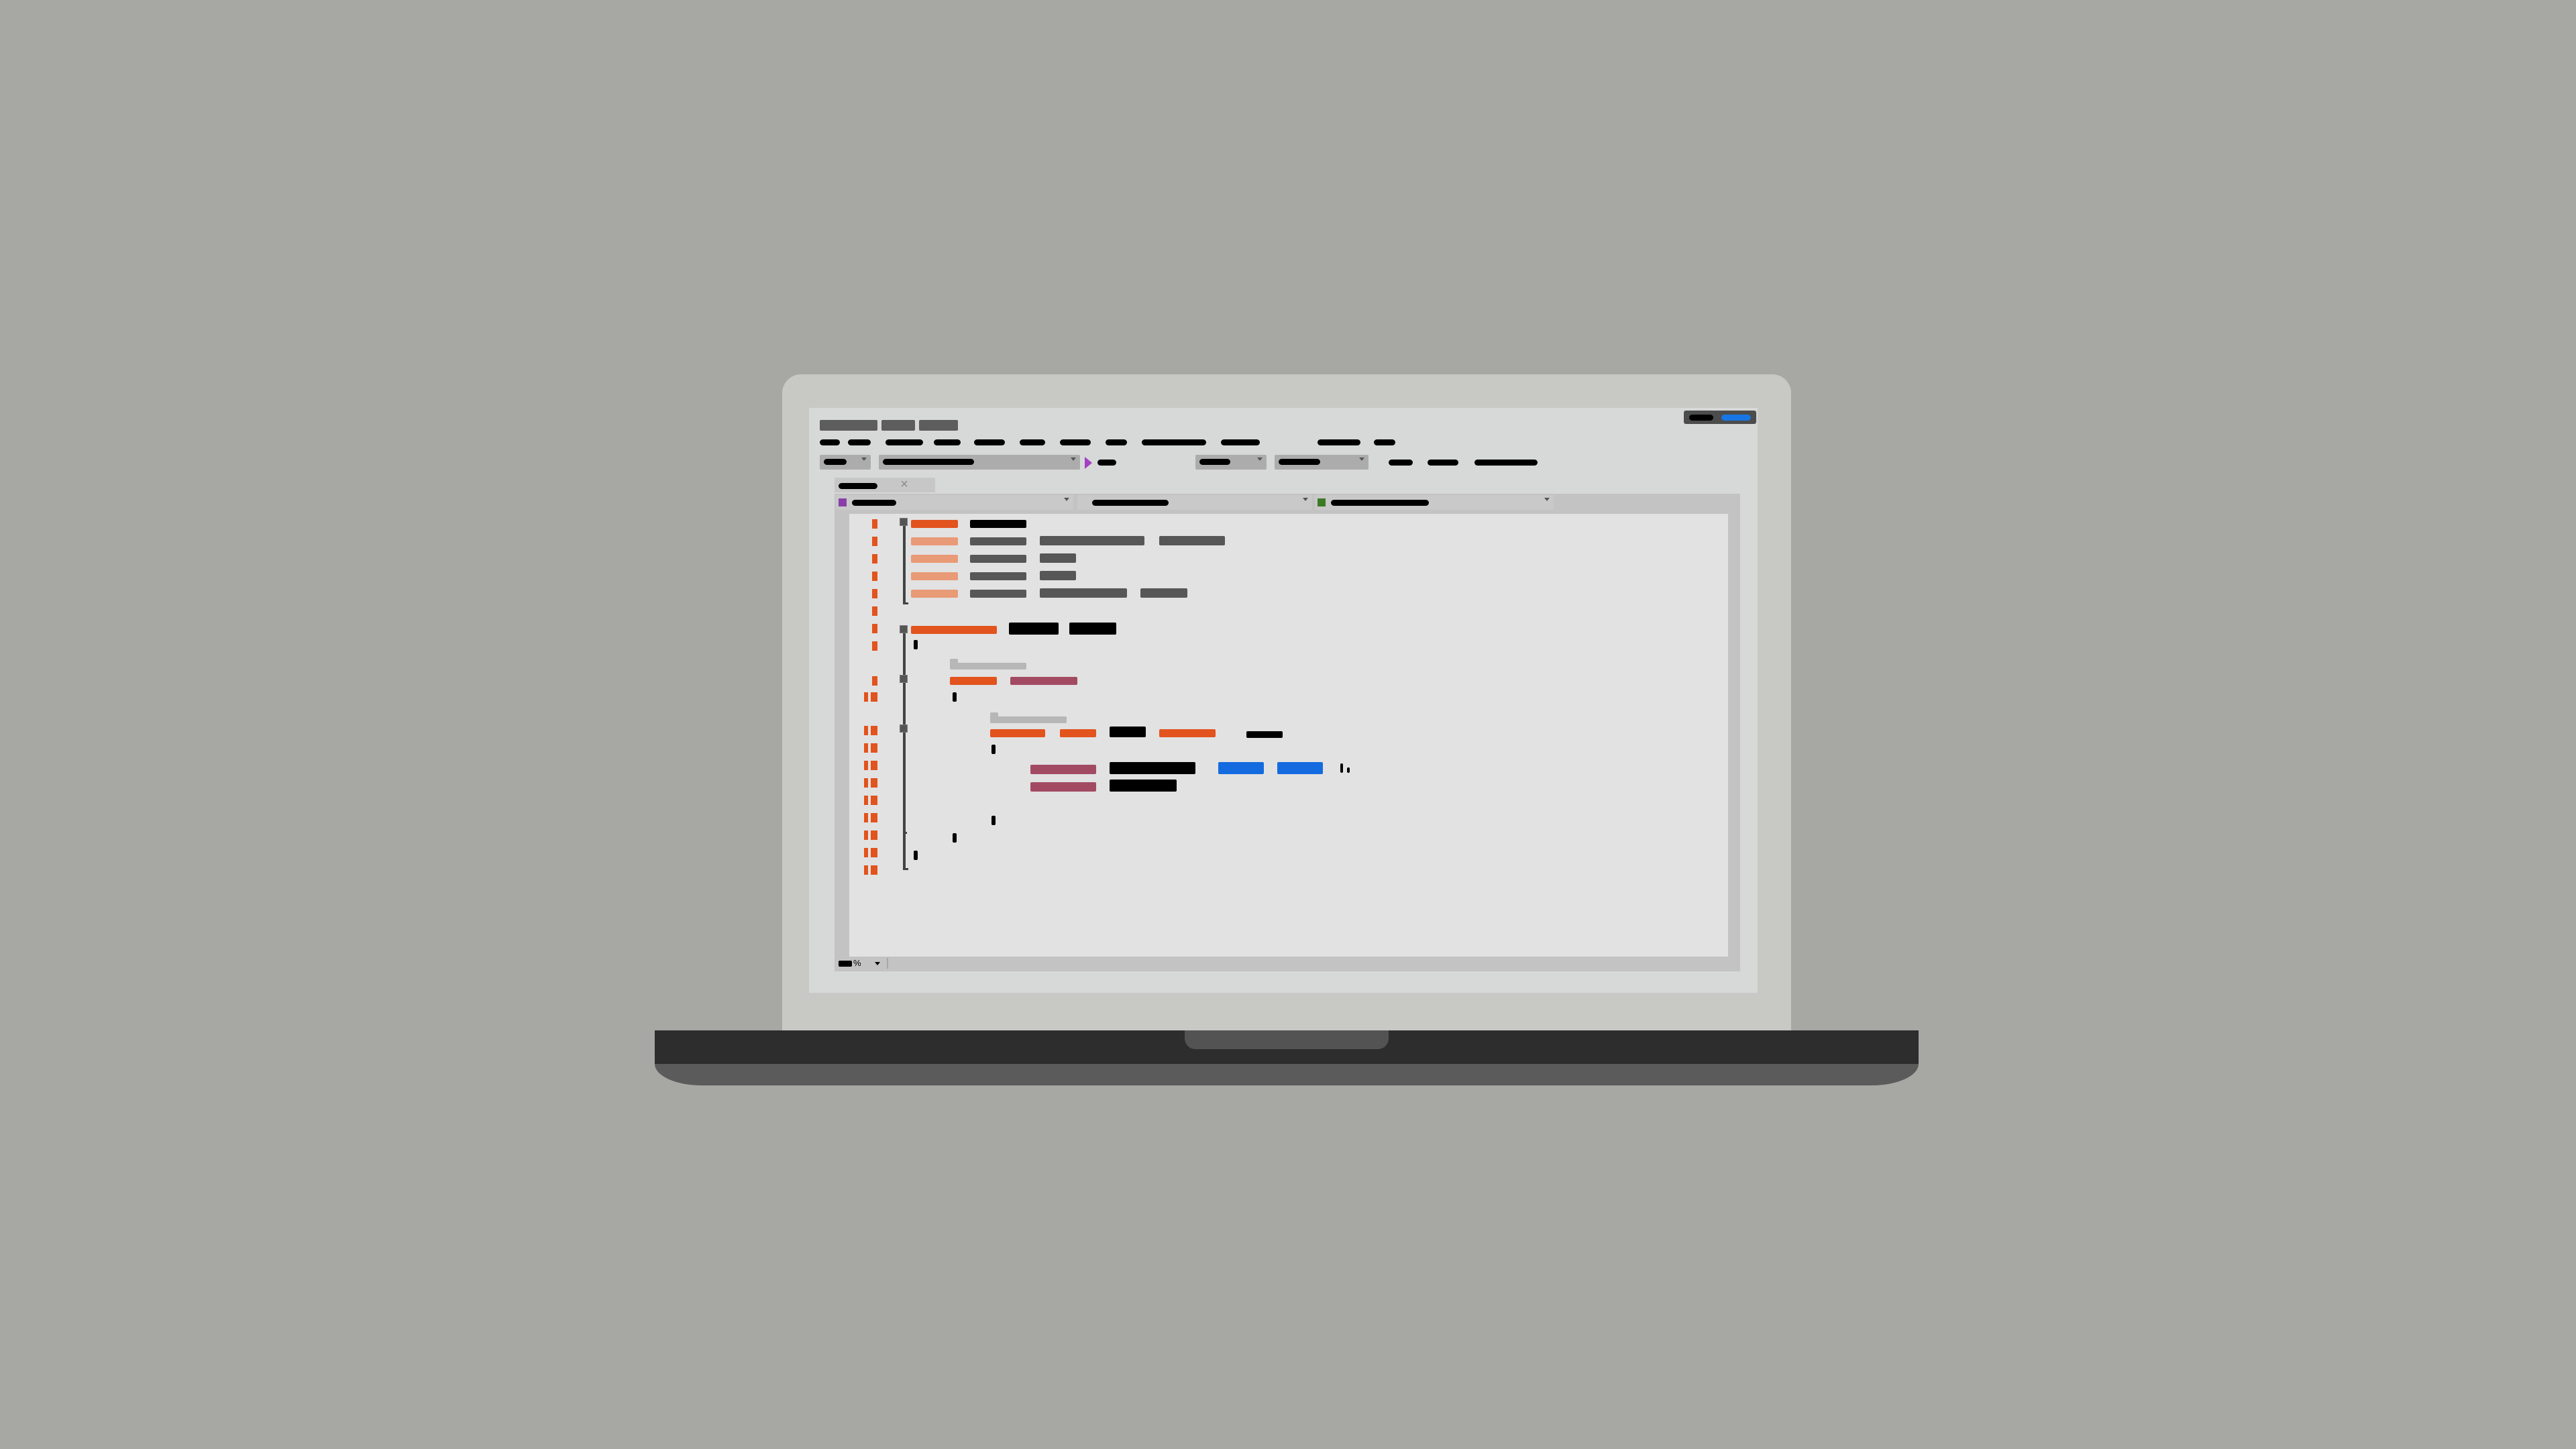 The height and width of the screenshot is (1449, 2576). Describe the element at coordinates (1287, 1074) in the screenshot. I see `laptop-base-bottom` at that location.